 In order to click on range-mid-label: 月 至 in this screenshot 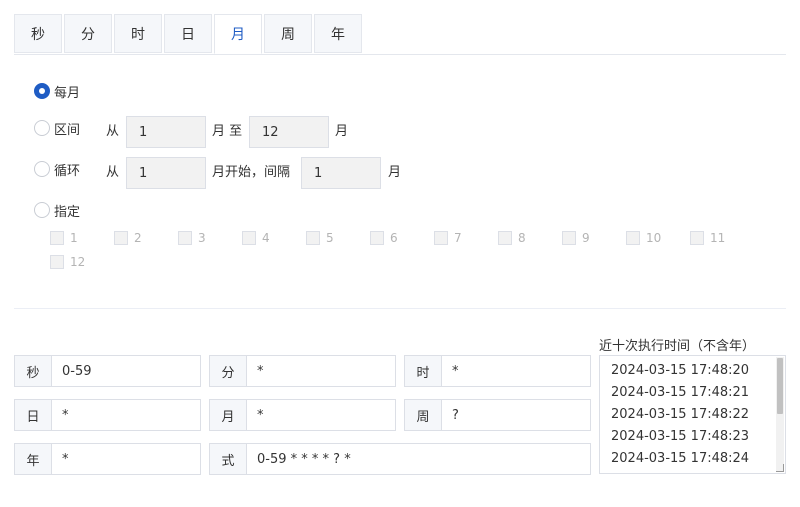, I will do `click(227, 131)`.